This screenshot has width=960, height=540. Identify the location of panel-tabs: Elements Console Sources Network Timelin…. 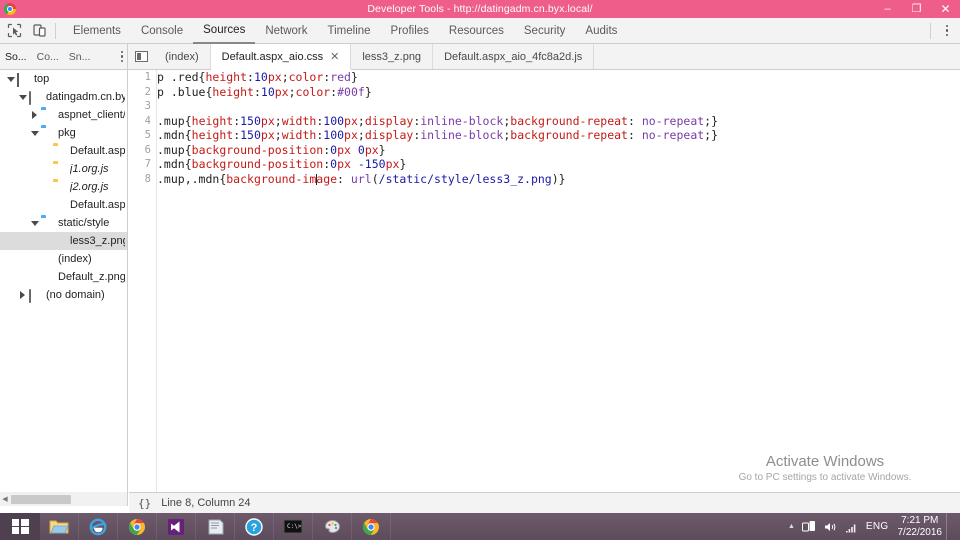
(345, 31).